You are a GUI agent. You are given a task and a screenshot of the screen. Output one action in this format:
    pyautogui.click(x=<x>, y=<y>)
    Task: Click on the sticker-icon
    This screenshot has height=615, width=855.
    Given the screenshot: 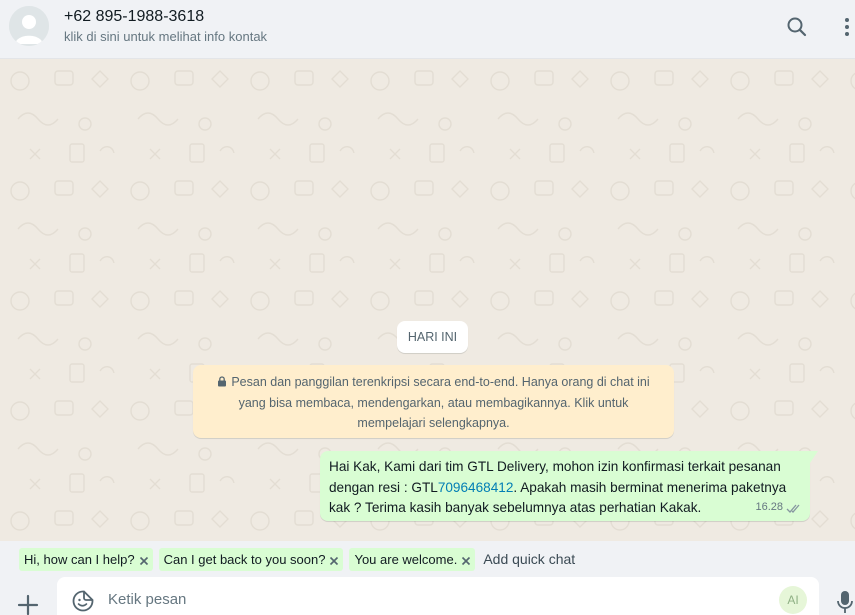 What is the action you would take?
    pyautogui.click(x=83, y=601)
    